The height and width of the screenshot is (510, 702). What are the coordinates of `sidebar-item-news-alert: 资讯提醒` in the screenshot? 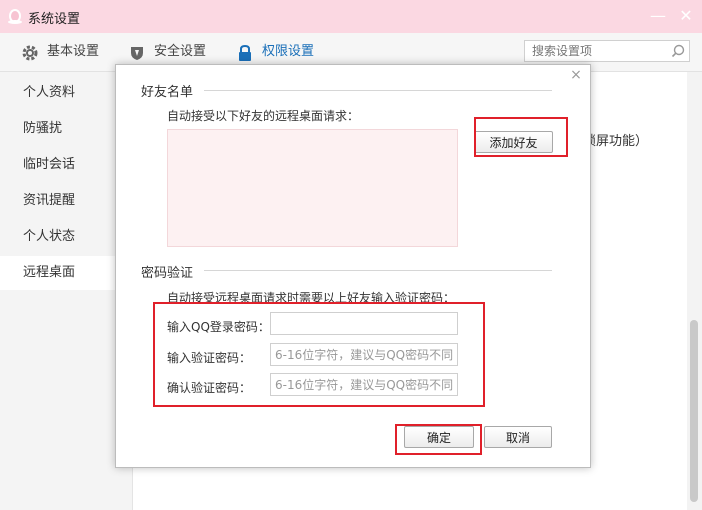 It's located at (66, 201).